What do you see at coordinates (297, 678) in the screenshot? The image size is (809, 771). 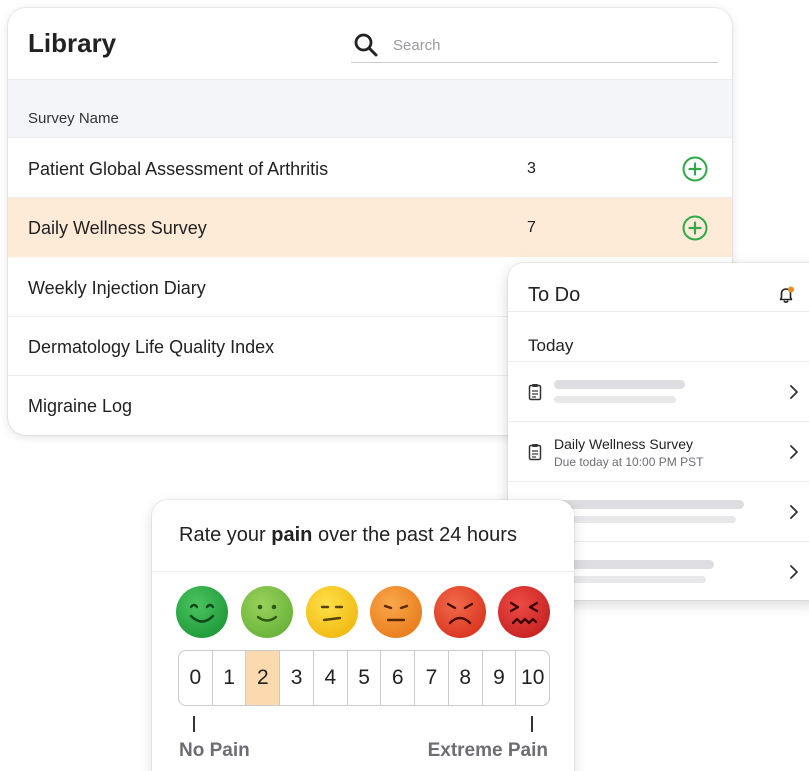 I see `scale-option-3: 3` at bounding box center [297, 678].